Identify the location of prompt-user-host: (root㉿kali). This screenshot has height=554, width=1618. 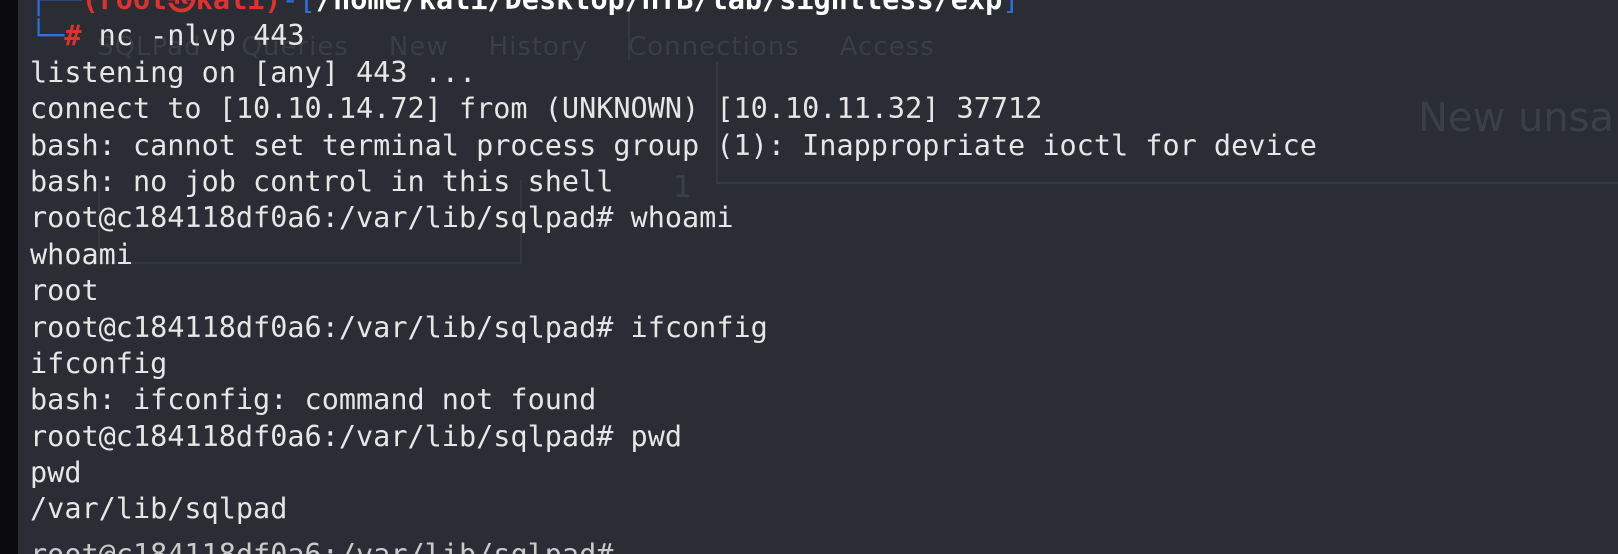
(181, 8).